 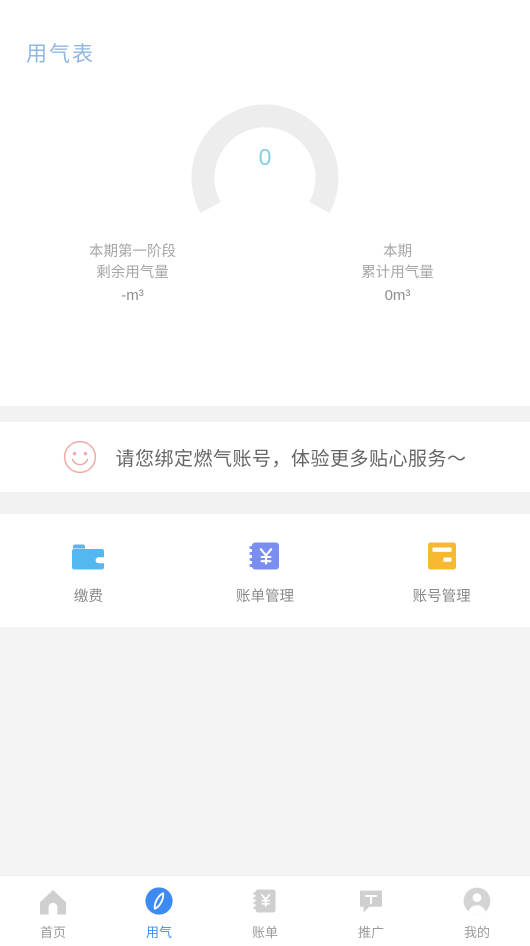 What do you see at coordinates (264, 932) in the screenshot?
I see `tab-bills-label: 账单` at bounding box center [264, 932].